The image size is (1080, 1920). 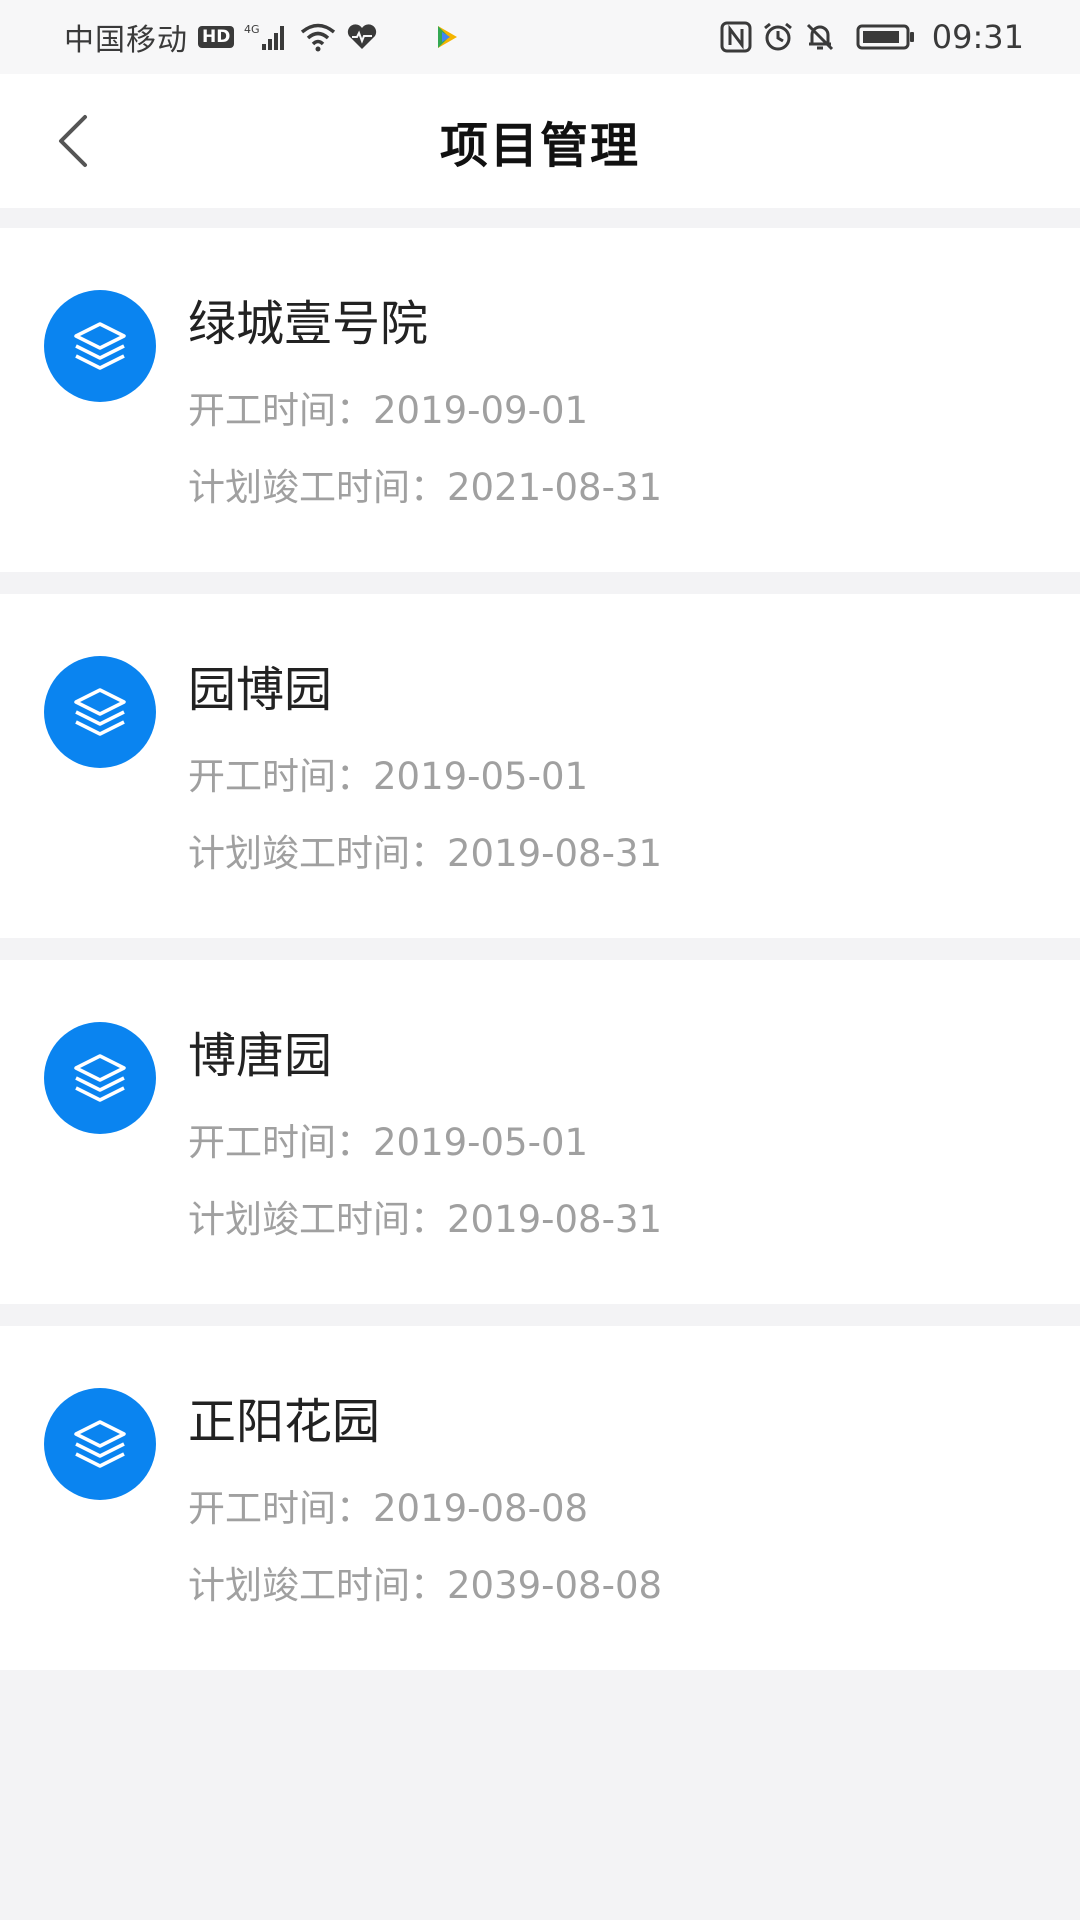 I want to click on end-date-value: 2039-08-08, so click(x=555, y=1585).